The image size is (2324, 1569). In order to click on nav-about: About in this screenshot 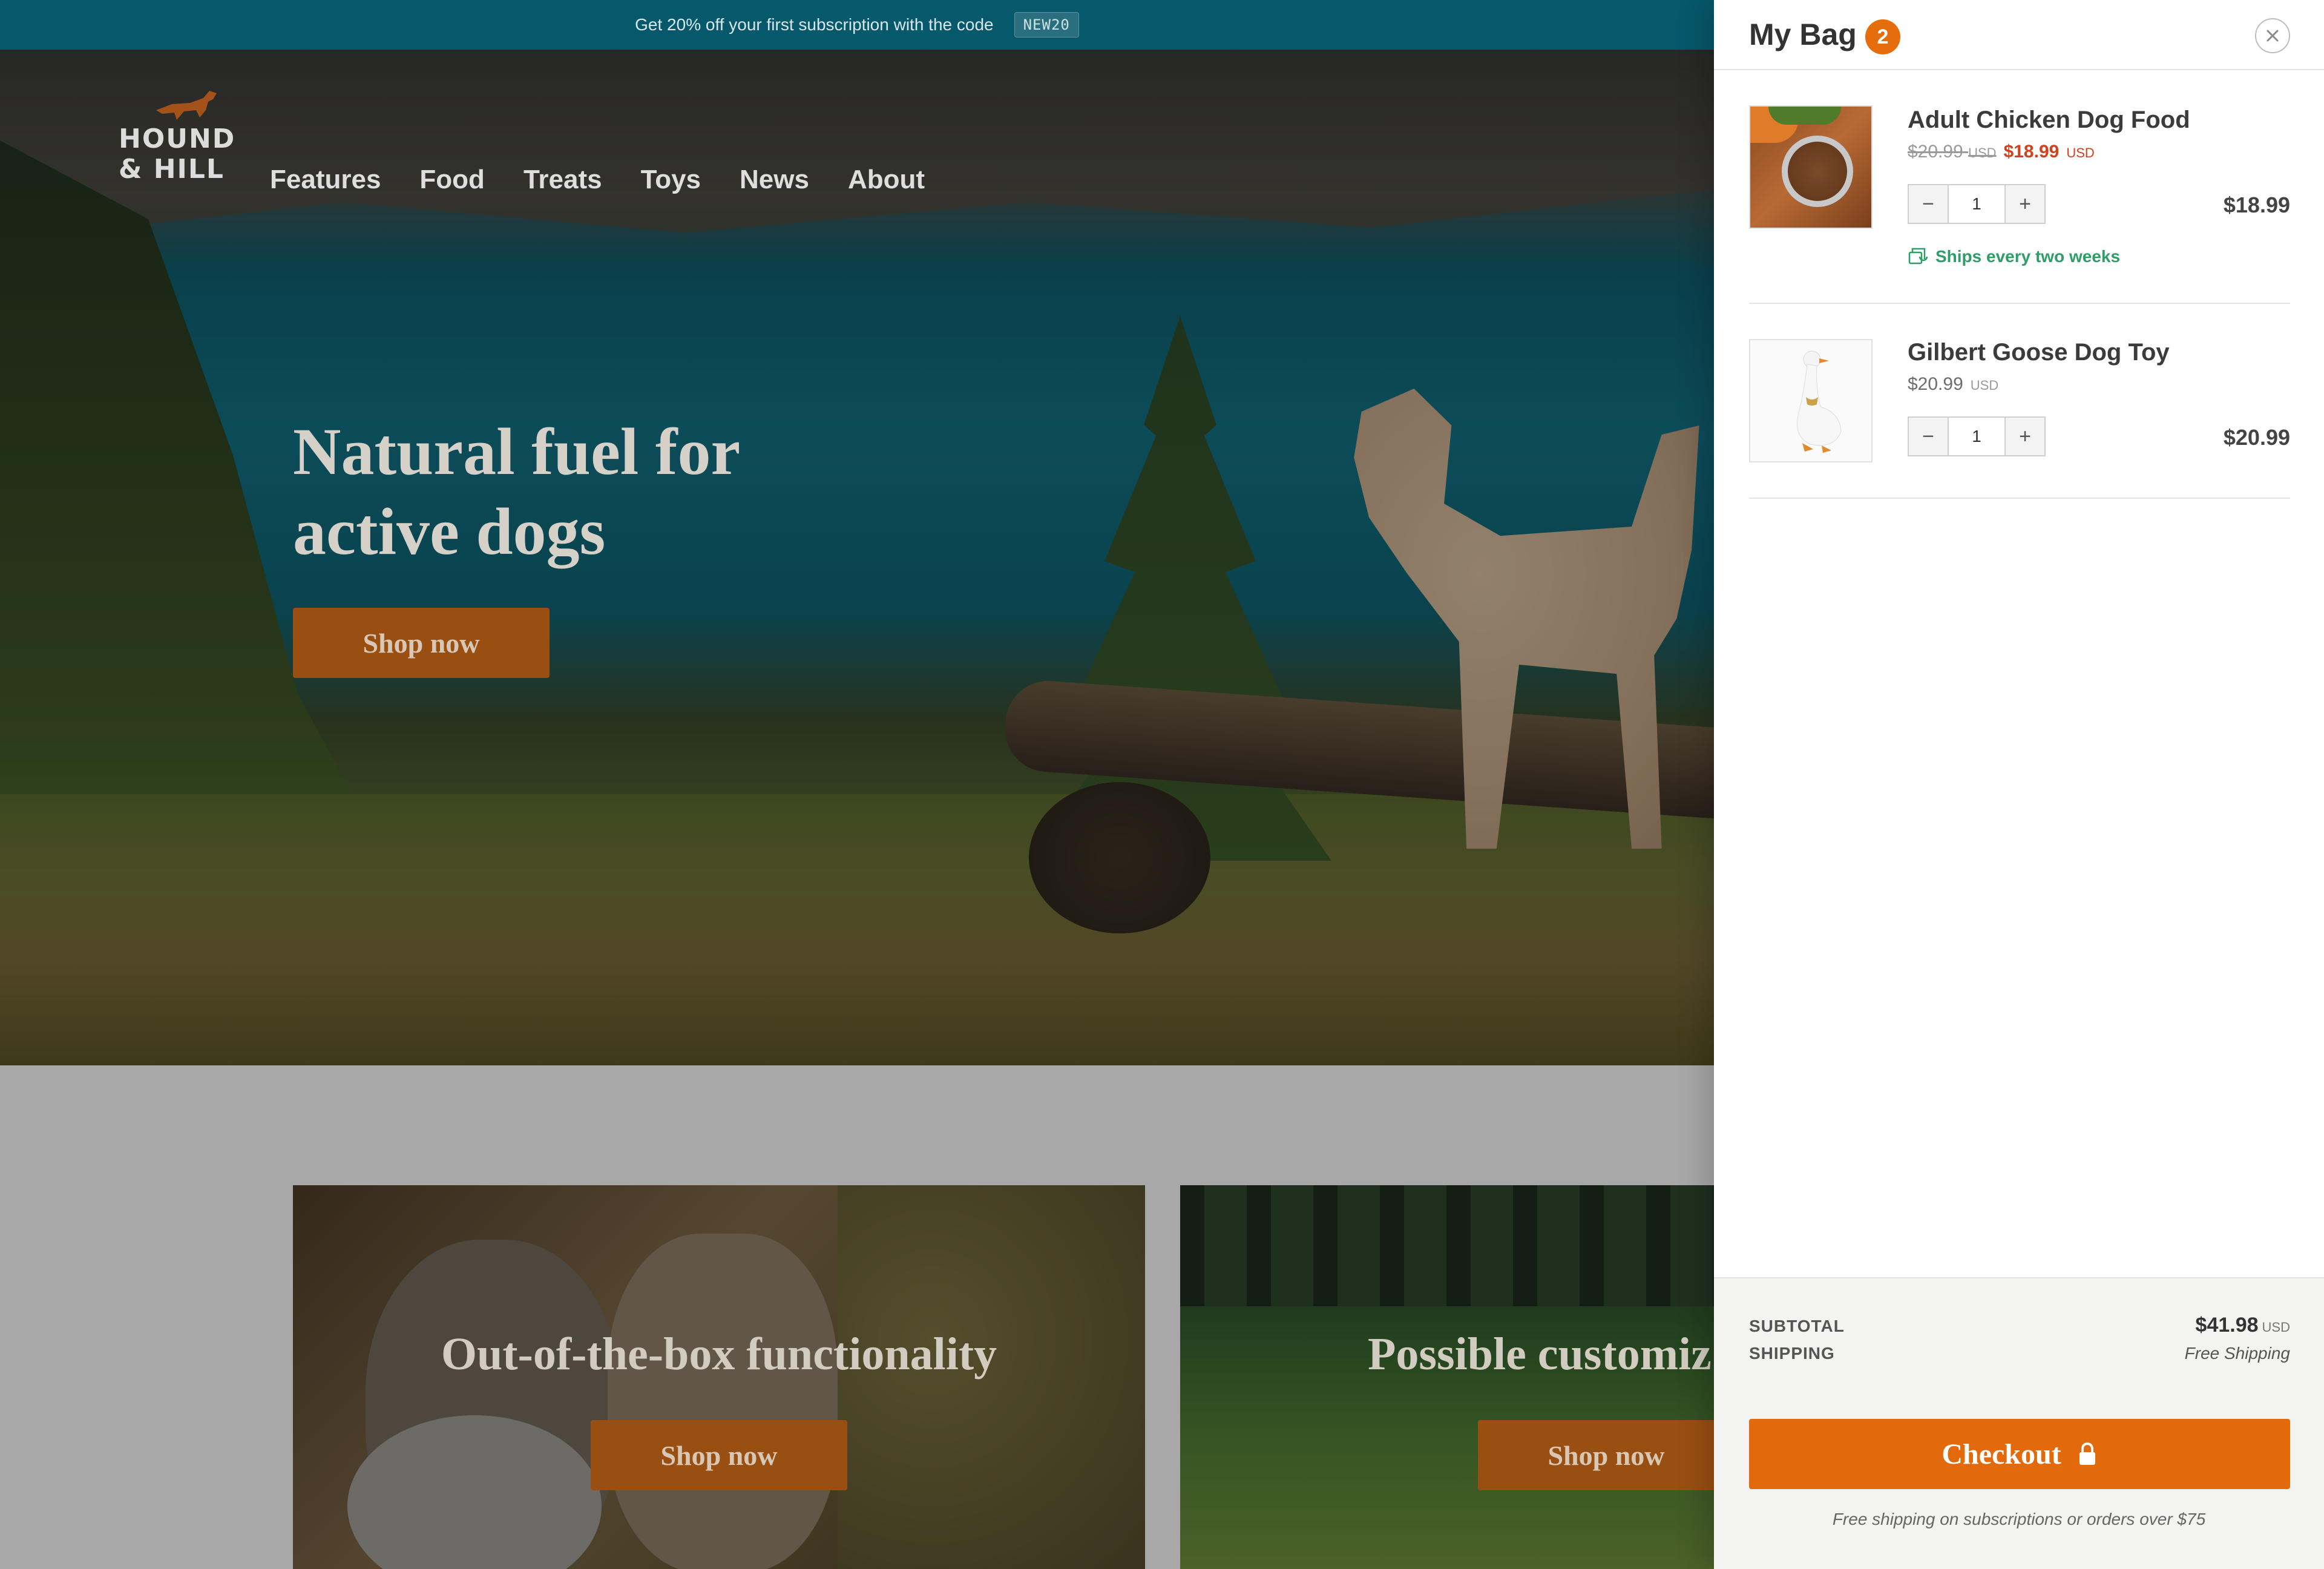, I will do `click(886, 180)`.